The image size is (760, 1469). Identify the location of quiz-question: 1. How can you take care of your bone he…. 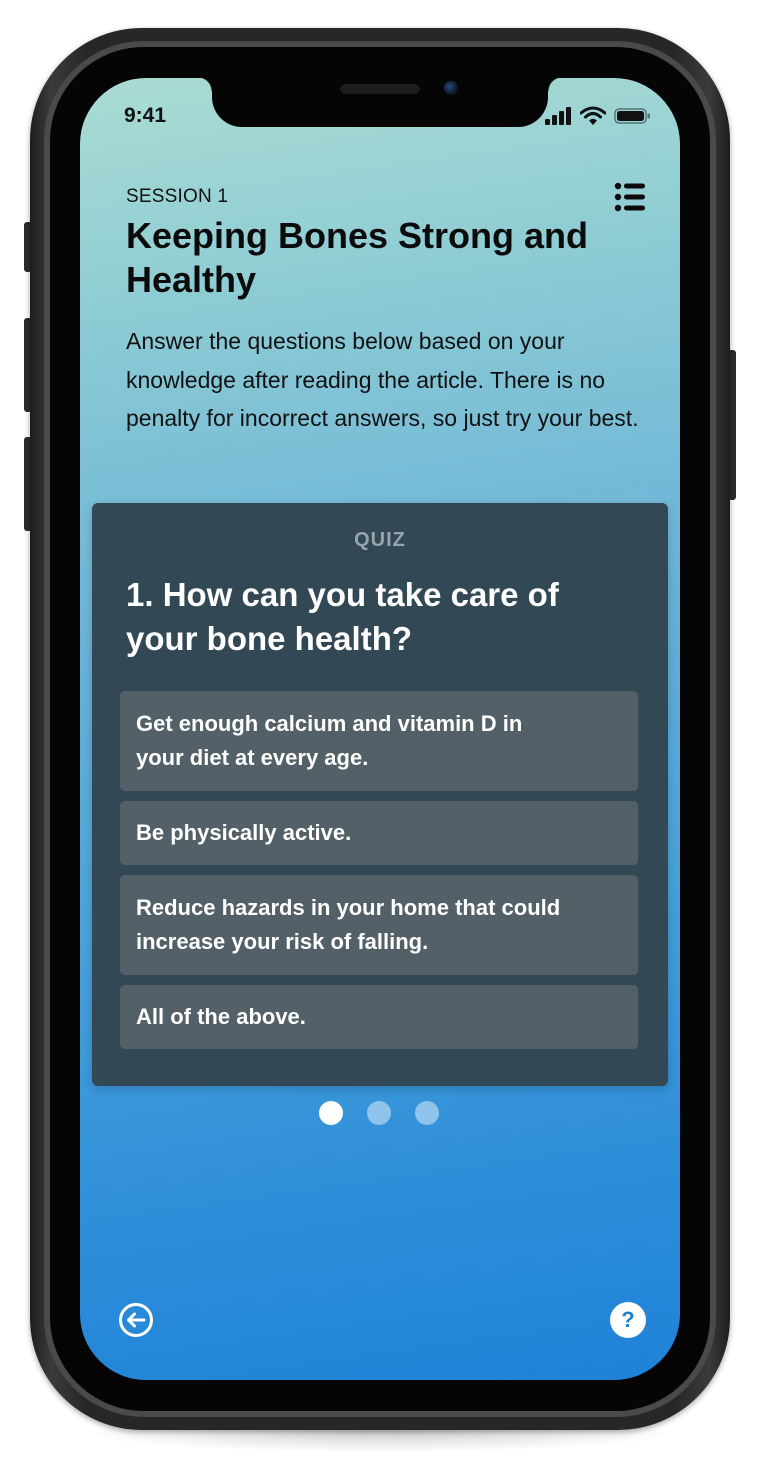
(342, 616).